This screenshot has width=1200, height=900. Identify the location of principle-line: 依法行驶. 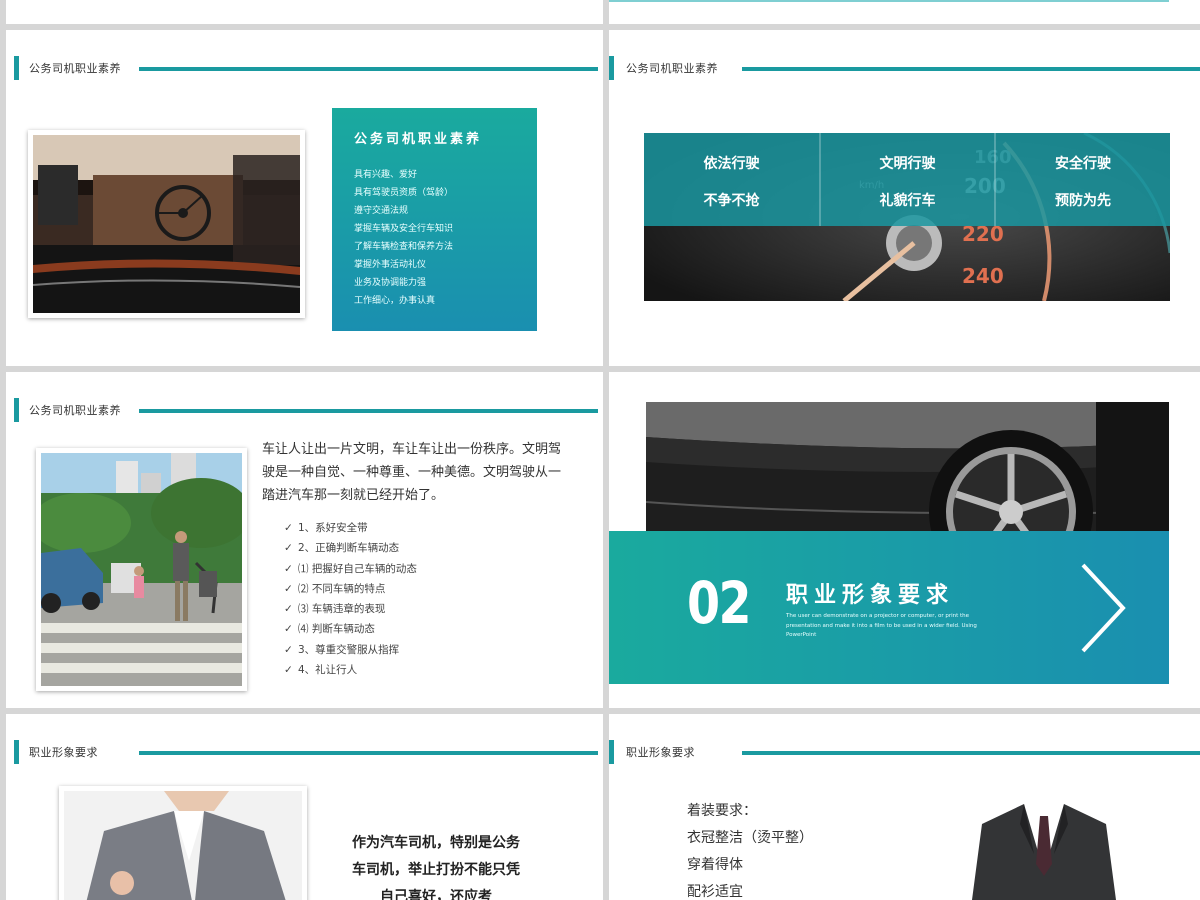
(731, 164).